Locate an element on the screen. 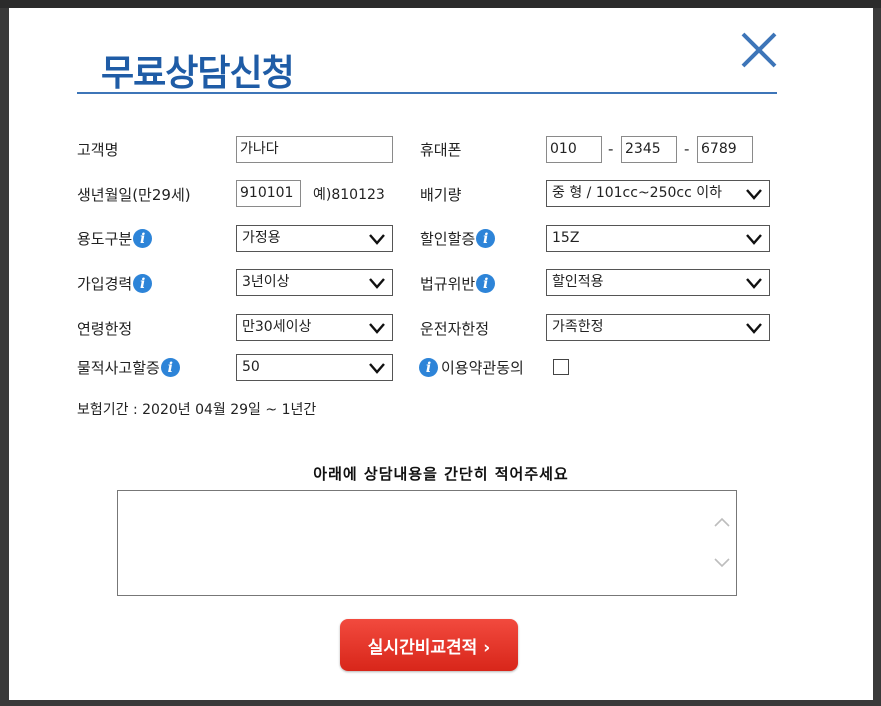 This screenshot has height=706, width=881. terms-label-text: 이용약관동의 is located at coordinates (482, 368).